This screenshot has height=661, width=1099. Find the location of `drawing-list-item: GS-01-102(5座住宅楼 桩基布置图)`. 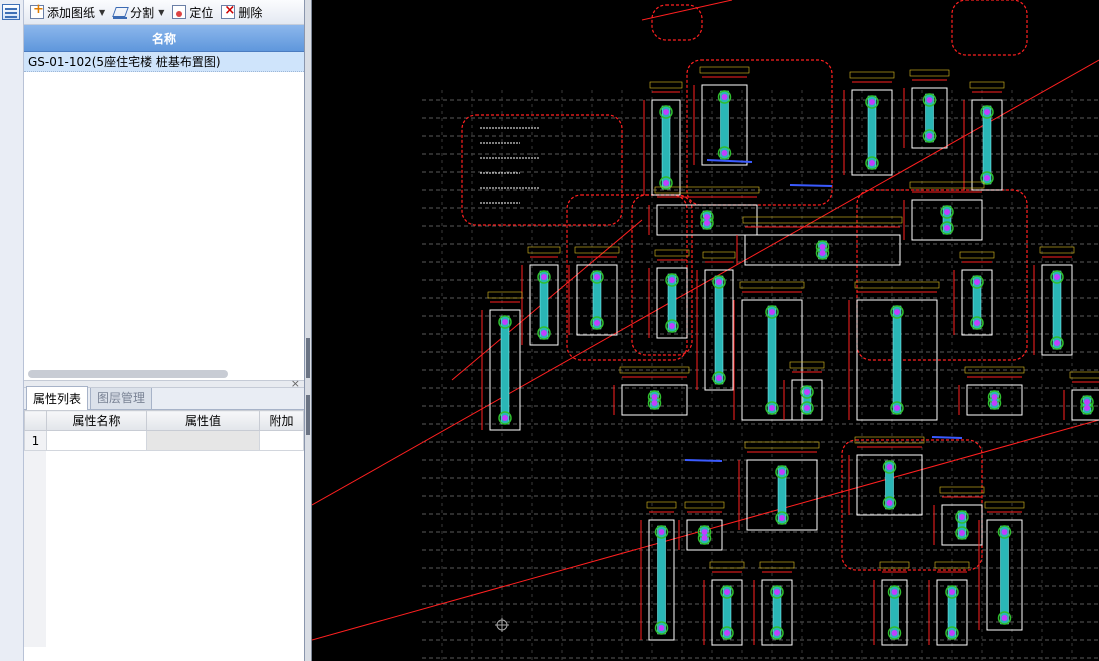

drawing-list-item: GS-01-102(5座住宅楼 桩基布置图) is located at coordinates (164, 62).